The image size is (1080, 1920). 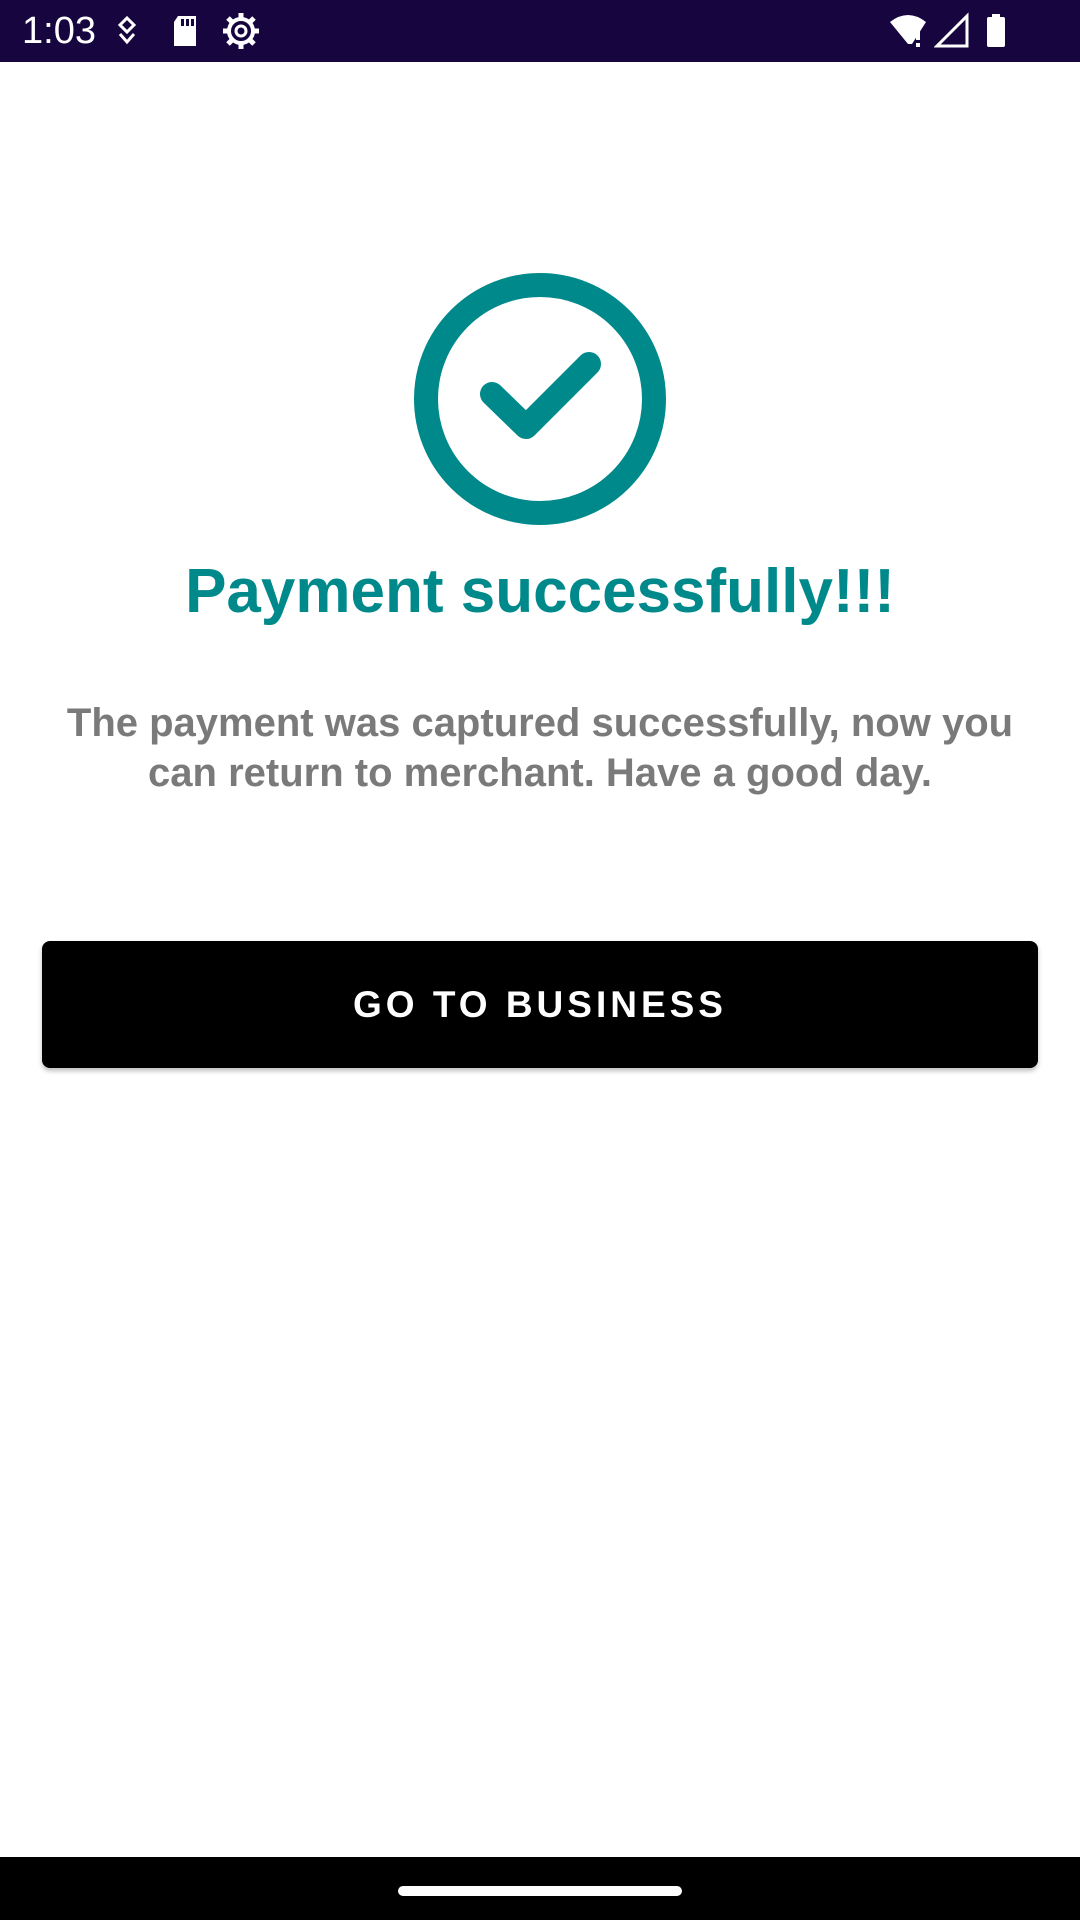 What do you see at coordinates (996, 31) in the screenshot?
I see `battery-icon` at bounding box center [996, 31].